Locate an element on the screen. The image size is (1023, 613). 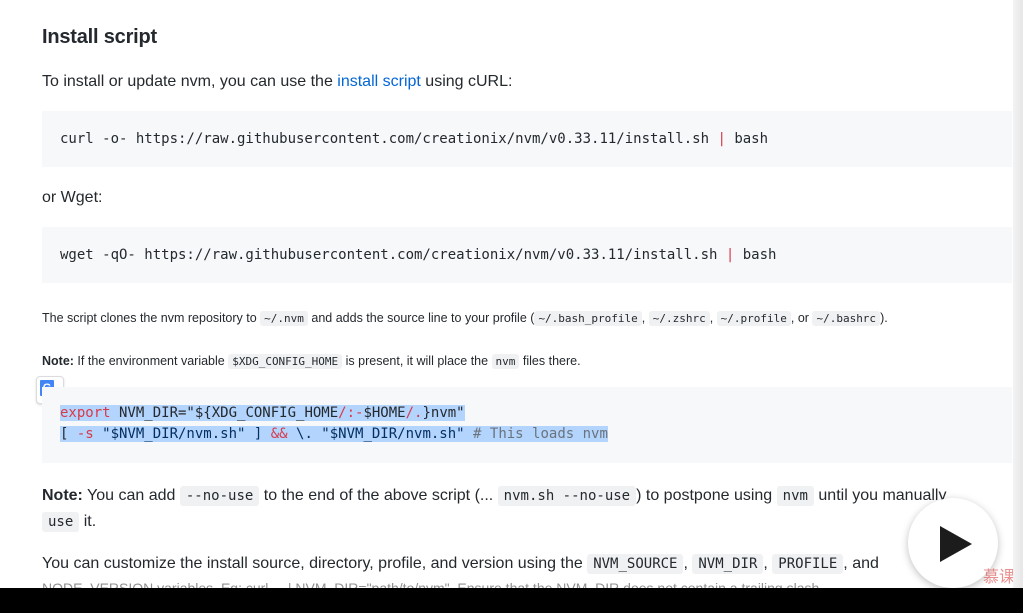
watermark-logo: 慕课 is located at coordinates (999, 577).